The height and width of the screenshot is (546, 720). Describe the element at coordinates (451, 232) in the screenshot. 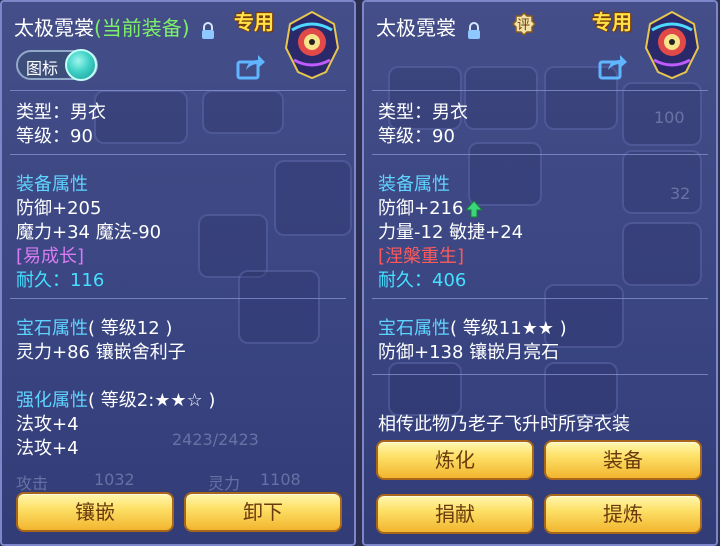

I see `attr-line: 力量-12 敏捷+24` at that location.